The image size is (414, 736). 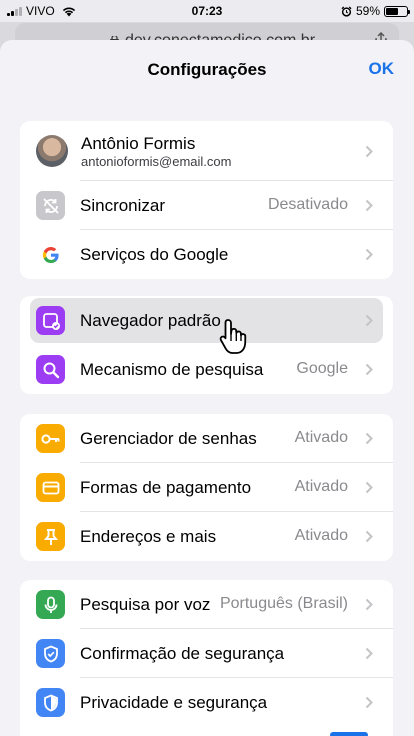 I want to click on password-manager-row: Gerenciador de senhas Ativado, so click(x=206, y=438).